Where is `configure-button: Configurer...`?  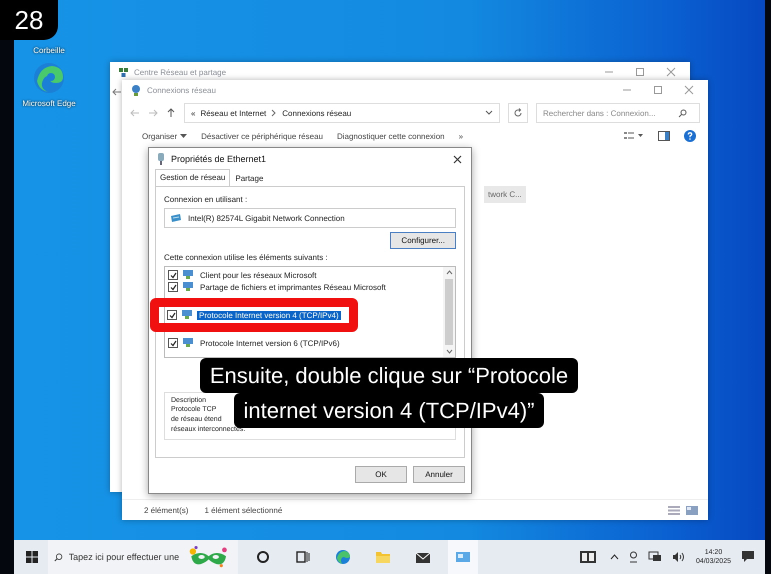 configure-button: Configurer... is located at coordinates (423, 240).